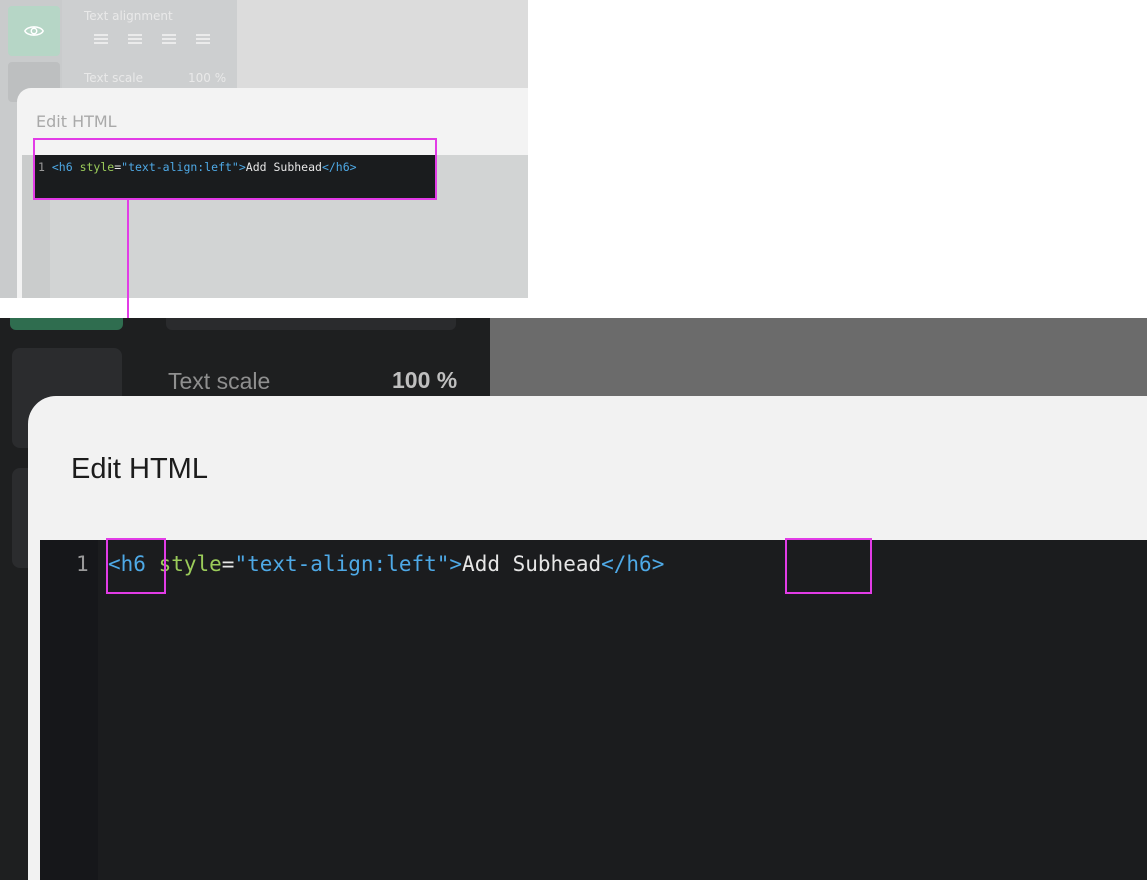 The image size is (1147, 880). I want to click on align-left-icon, so click(101, 39).